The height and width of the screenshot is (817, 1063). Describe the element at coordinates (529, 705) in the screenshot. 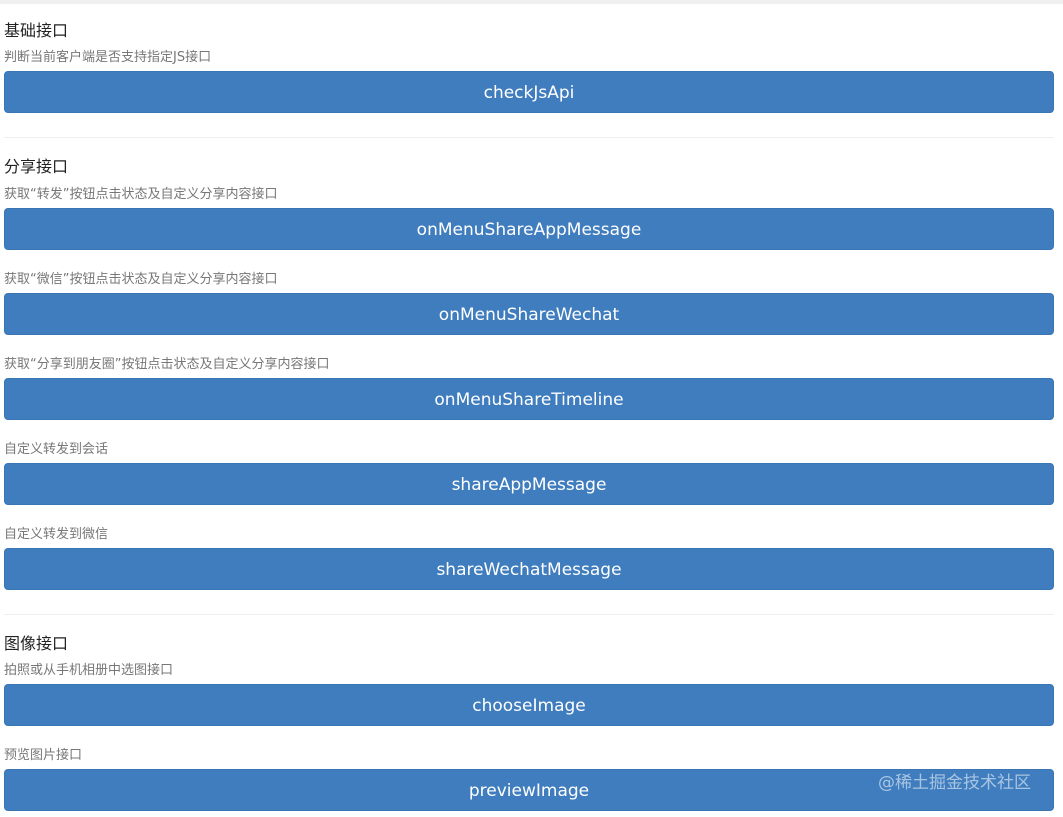

I see `choose-image-button: chooseImage` at that location.